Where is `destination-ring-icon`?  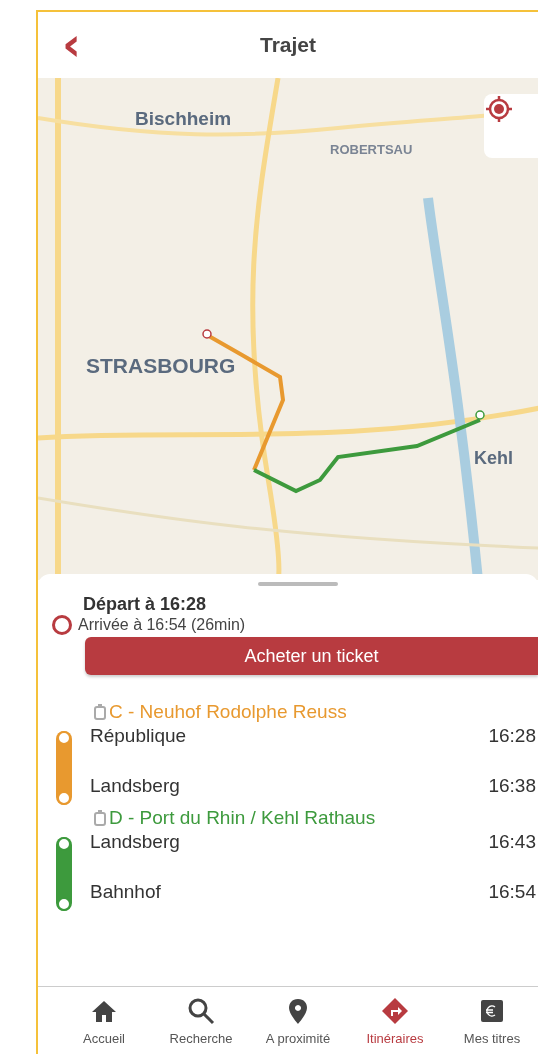 destination-ring-icon is located at coordinates (62, 625).